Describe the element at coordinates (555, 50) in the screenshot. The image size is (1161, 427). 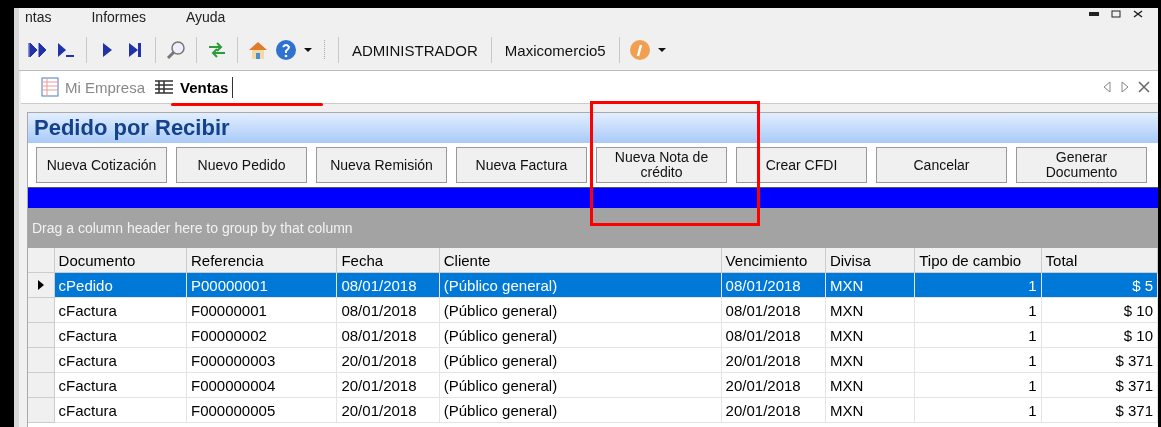
I see `company-name: Maxicomercio5` at that location.